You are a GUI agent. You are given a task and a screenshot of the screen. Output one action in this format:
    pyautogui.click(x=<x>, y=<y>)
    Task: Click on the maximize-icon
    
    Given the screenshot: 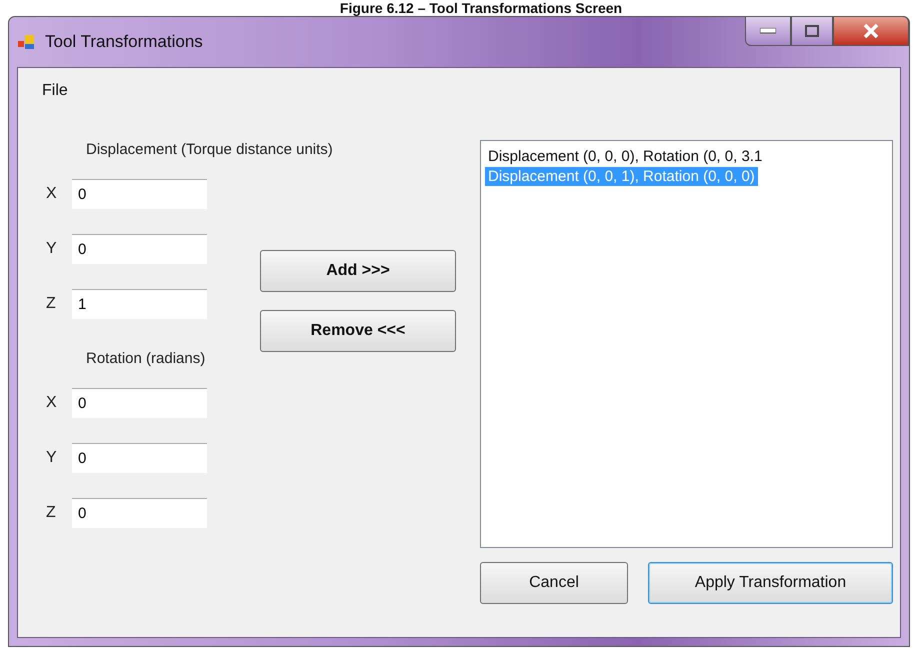 What is the action you would take?
    pyautogui.click(x=812, y=31)
    